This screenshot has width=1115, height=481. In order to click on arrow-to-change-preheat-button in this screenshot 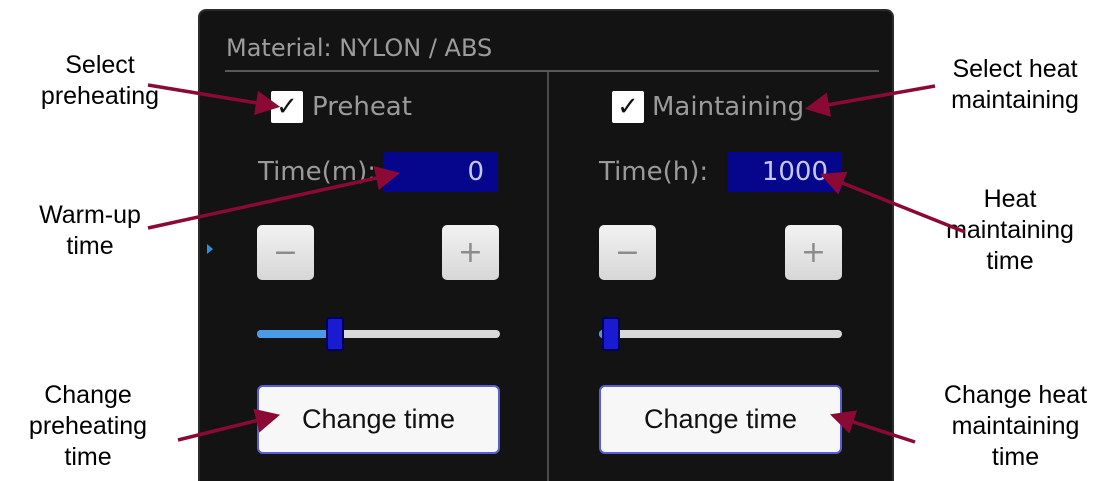, I will do `click(229, 425)`.